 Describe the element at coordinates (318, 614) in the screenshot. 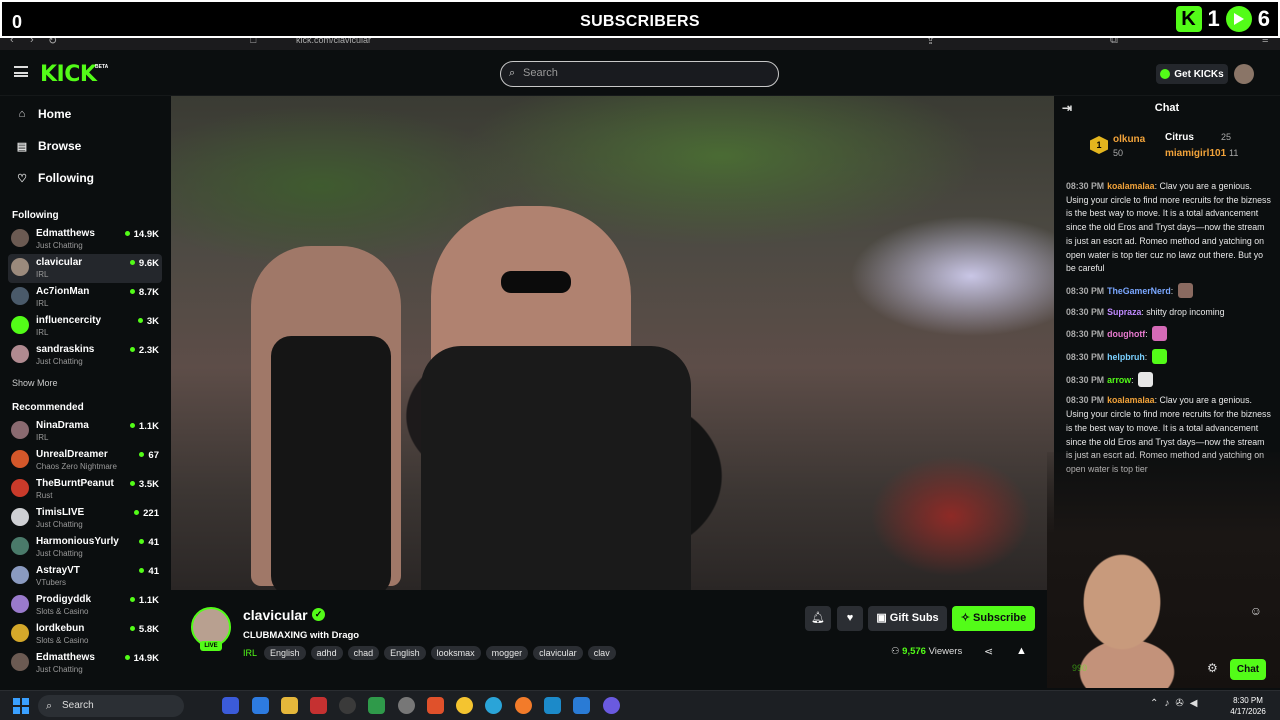

I see `verified-icon: ✓` at that location.